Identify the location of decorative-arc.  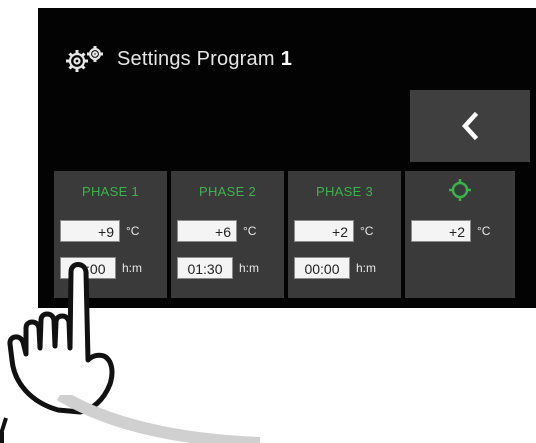
(158, 419).